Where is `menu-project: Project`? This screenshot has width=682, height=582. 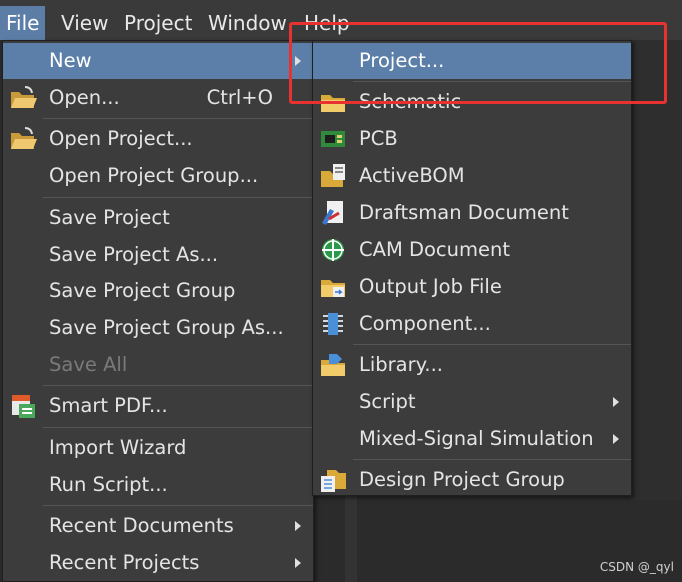
menu-project: Project is located at coordinates (158, 23).